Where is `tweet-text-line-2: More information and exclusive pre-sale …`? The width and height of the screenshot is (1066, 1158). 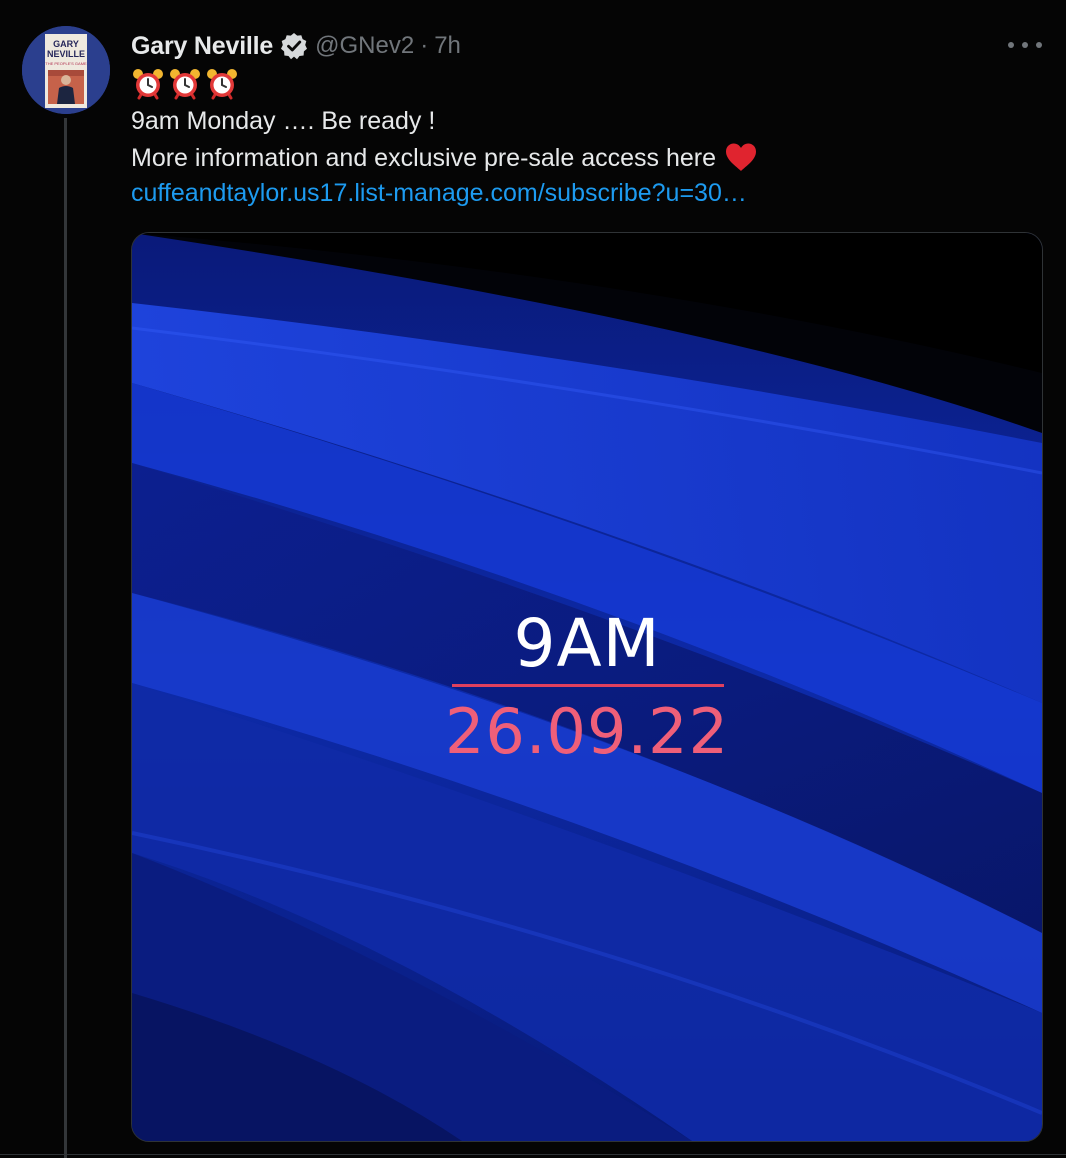 tweet-text-line-2: More information and exclusive pre-sale … is located at coordinates (444, 160).